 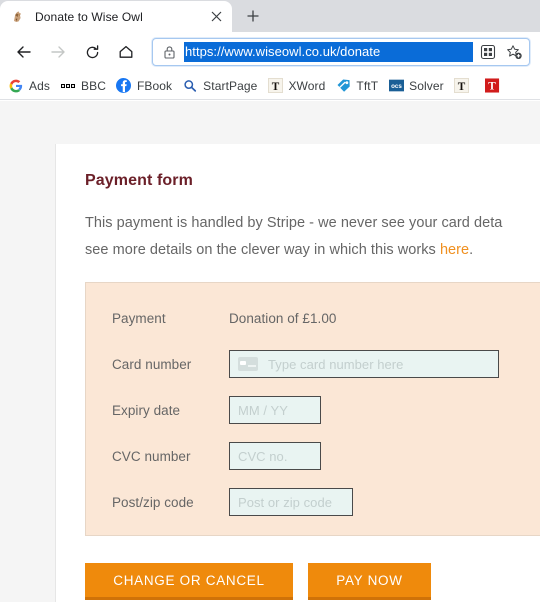 I want to click on new-tab-button, so click(x=253, y=16).